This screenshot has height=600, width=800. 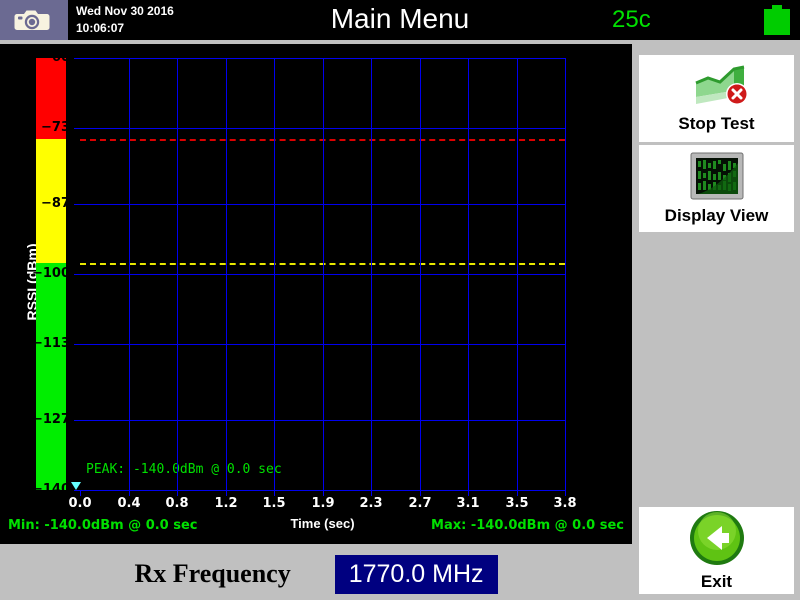 I want to click on x-tick-label: 2.3, so click(x=371, y=503).